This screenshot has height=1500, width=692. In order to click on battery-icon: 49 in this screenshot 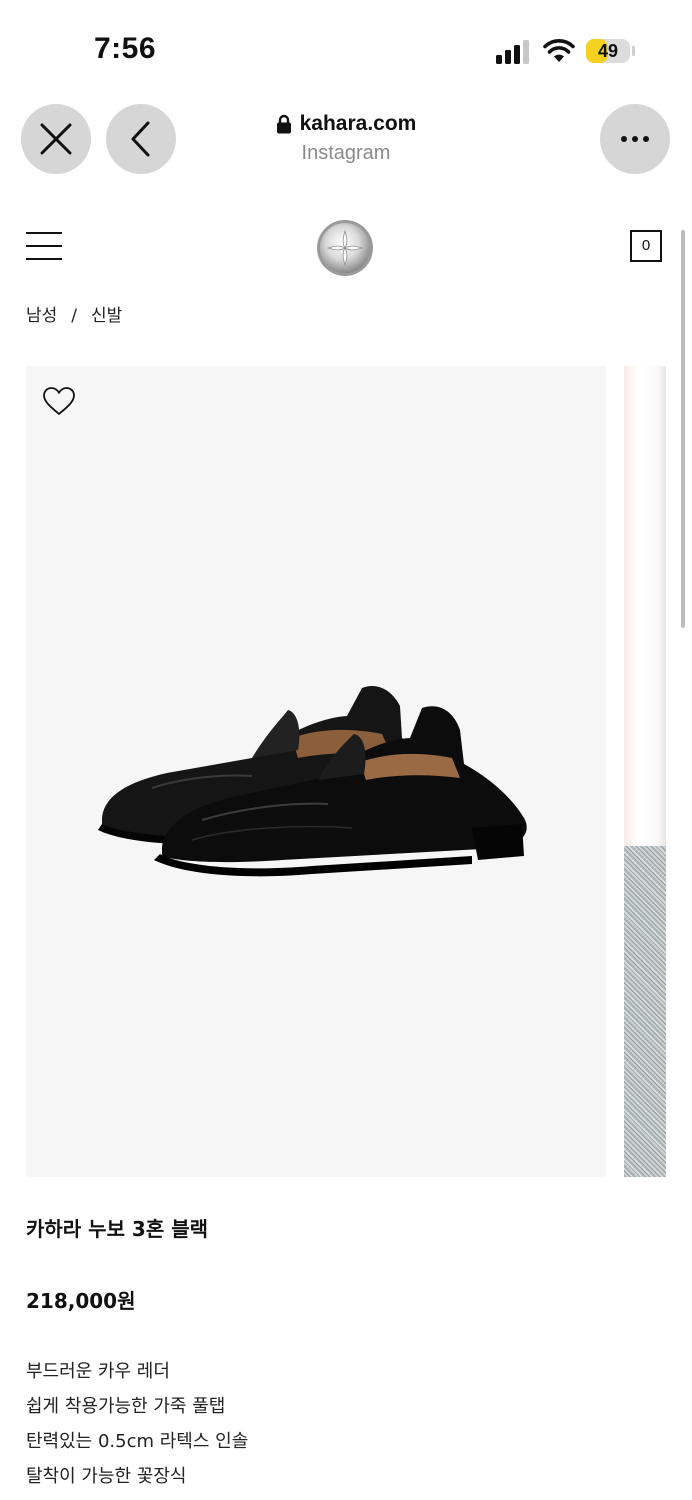, I will do `click(608, 51)`.